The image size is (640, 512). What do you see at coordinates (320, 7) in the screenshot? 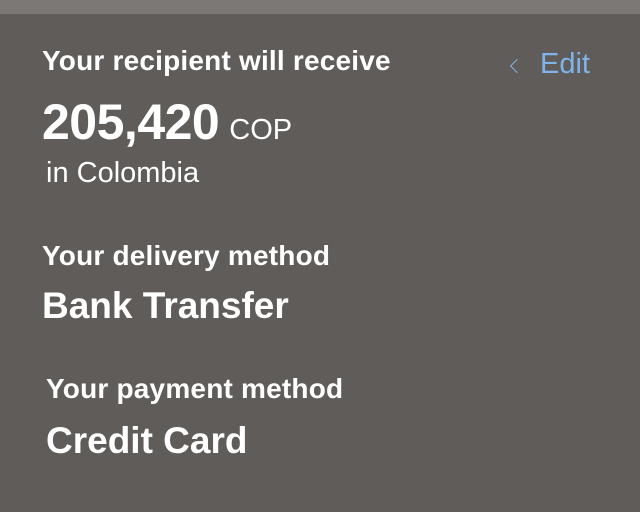
I see `top-divider-strip` at bounding box center [320, 7].